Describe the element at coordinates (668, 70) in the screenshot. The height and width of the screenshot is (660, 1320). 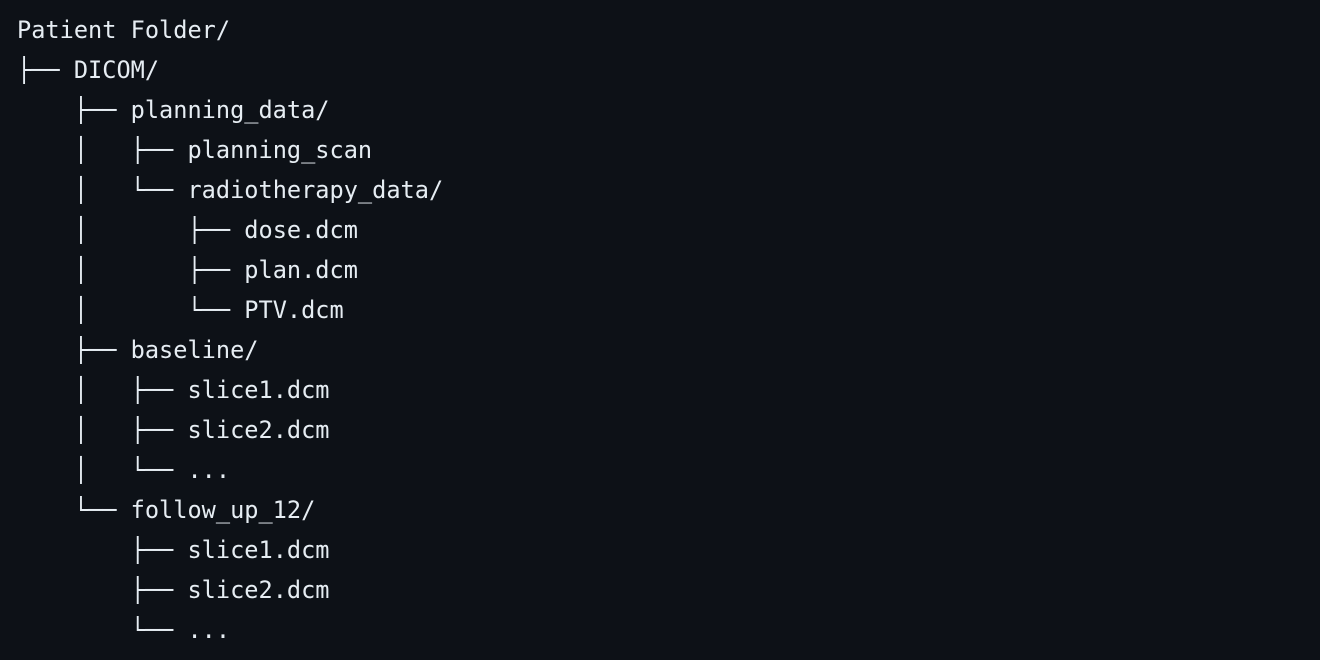
I see `tree-line: ├── DICOM/` at that location.